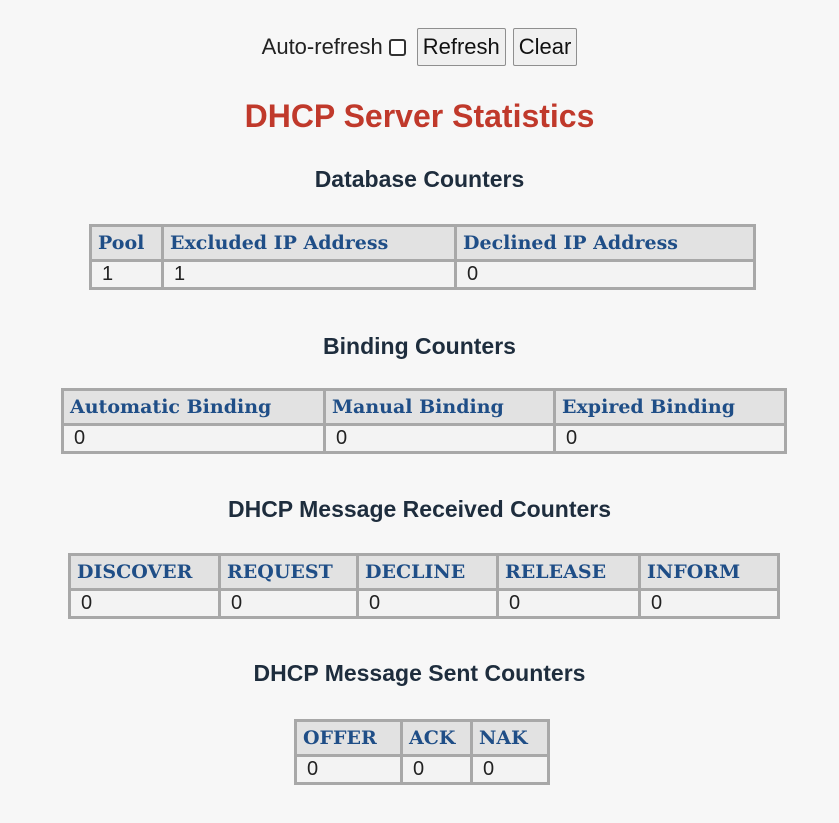  What do you see at coordinates (510, 738) in the screenshot?
I see `column-header: NAK` at bounding box center [510, 738].